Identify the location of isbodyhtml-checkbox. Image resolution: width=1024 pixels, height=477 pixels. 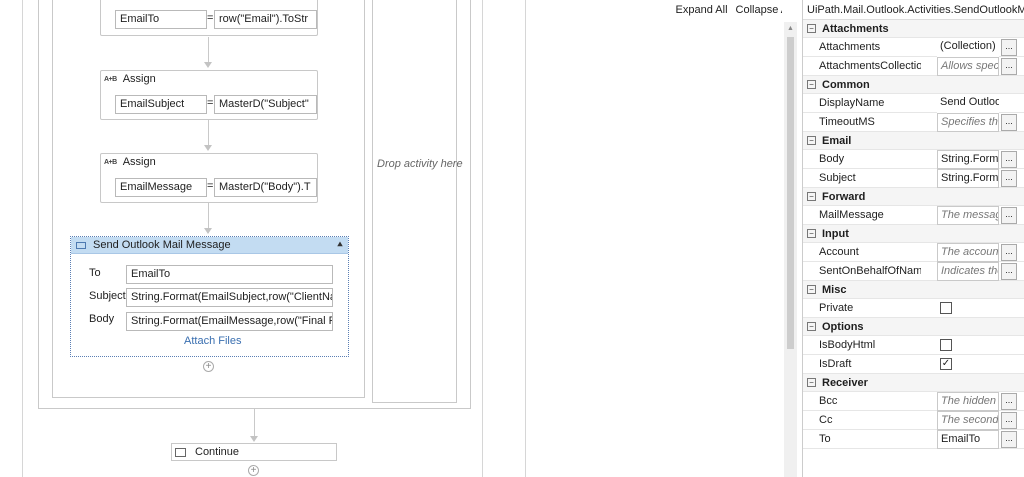
(946, 345).